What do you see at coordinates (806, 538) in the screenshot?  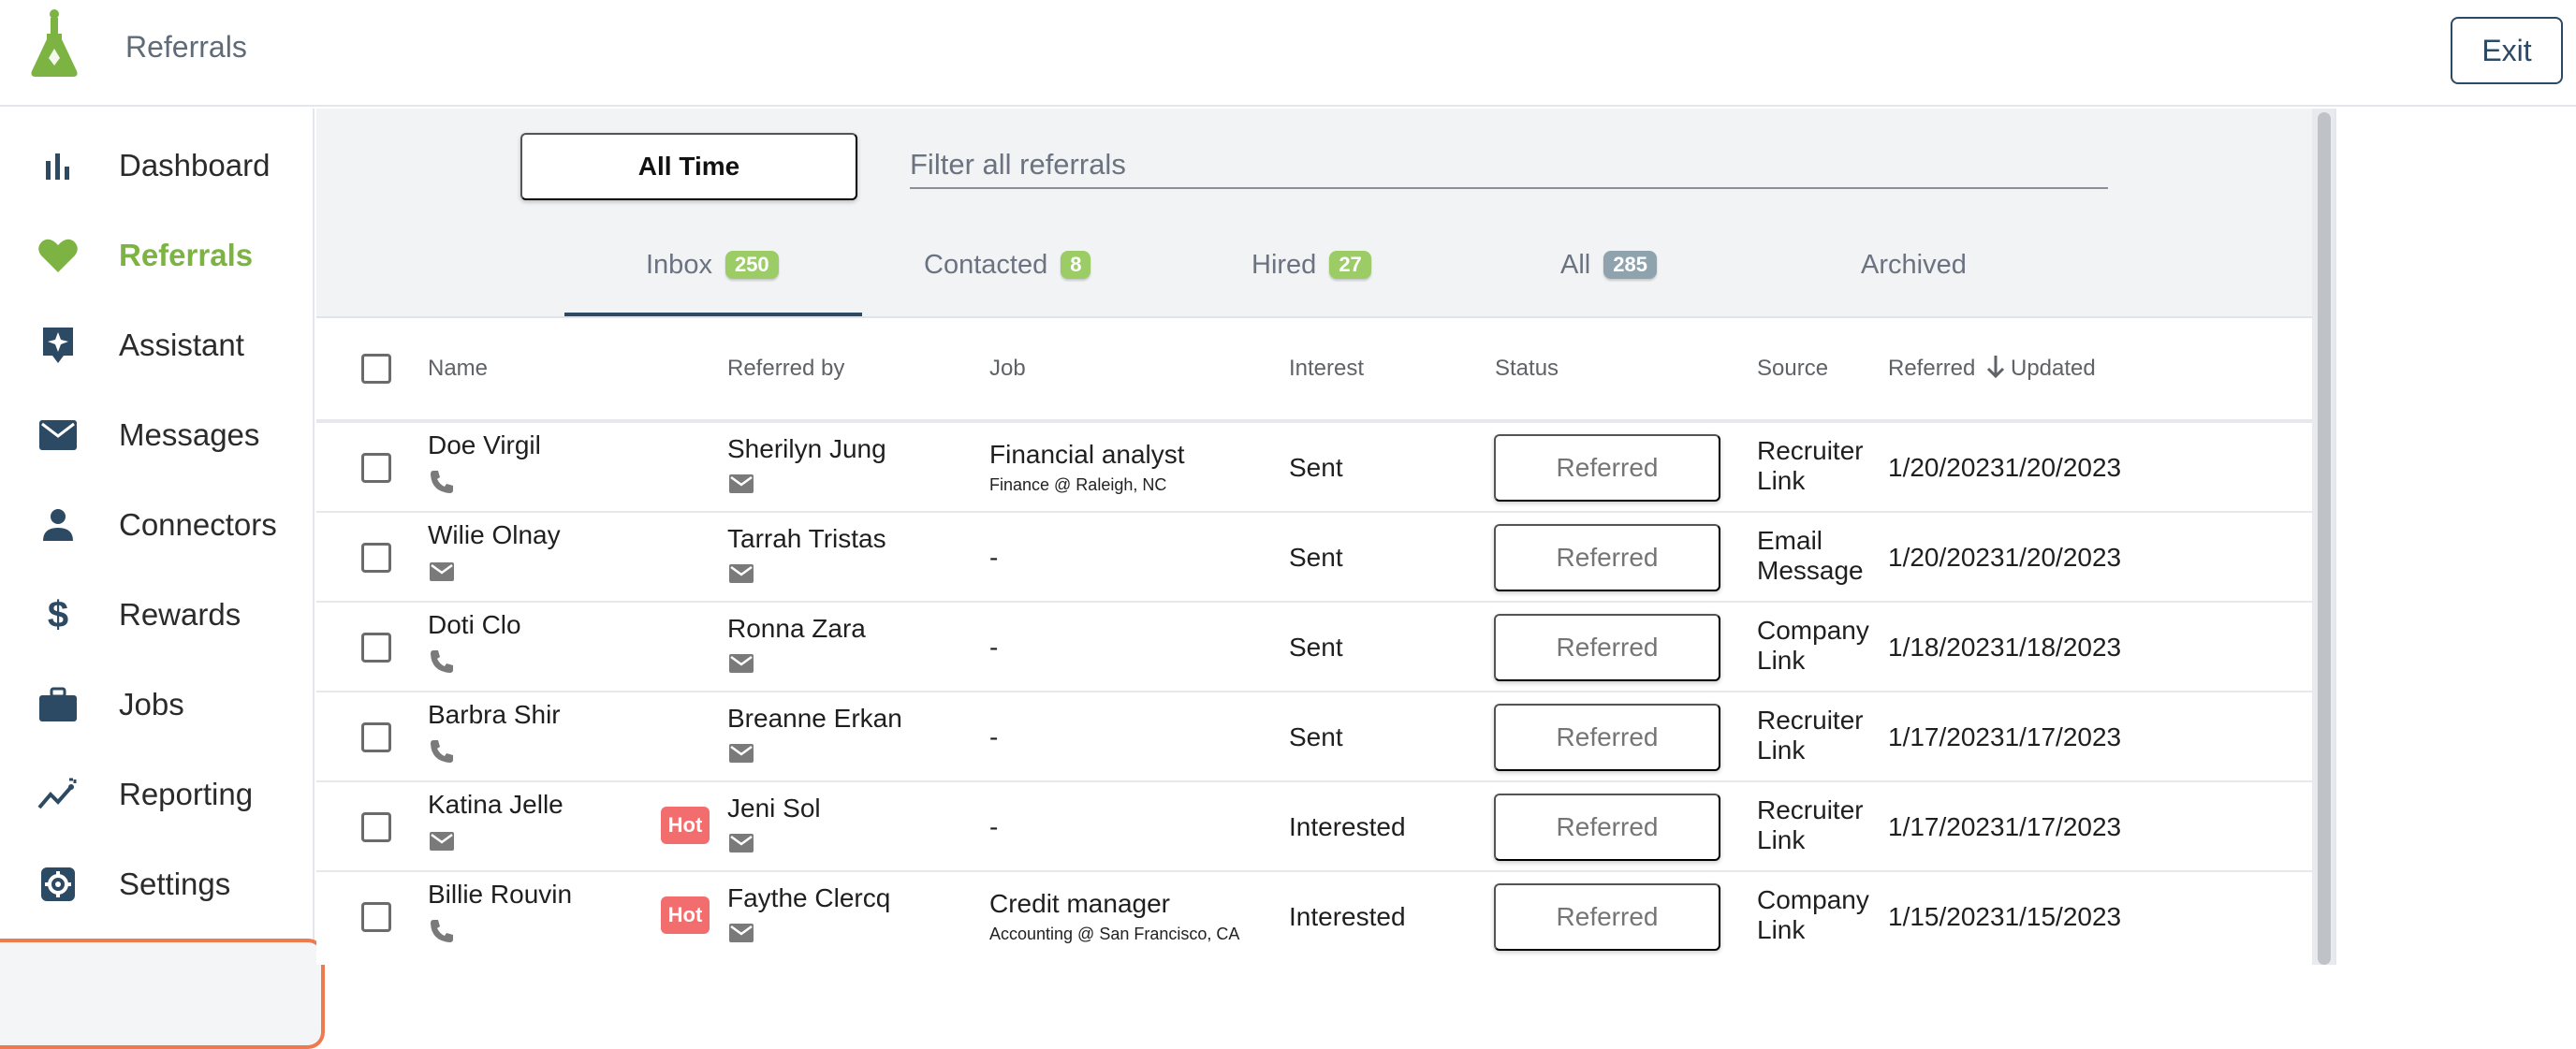 I see `referred-by-name: Tarrah Tristas` at bounding box center [806, 538].